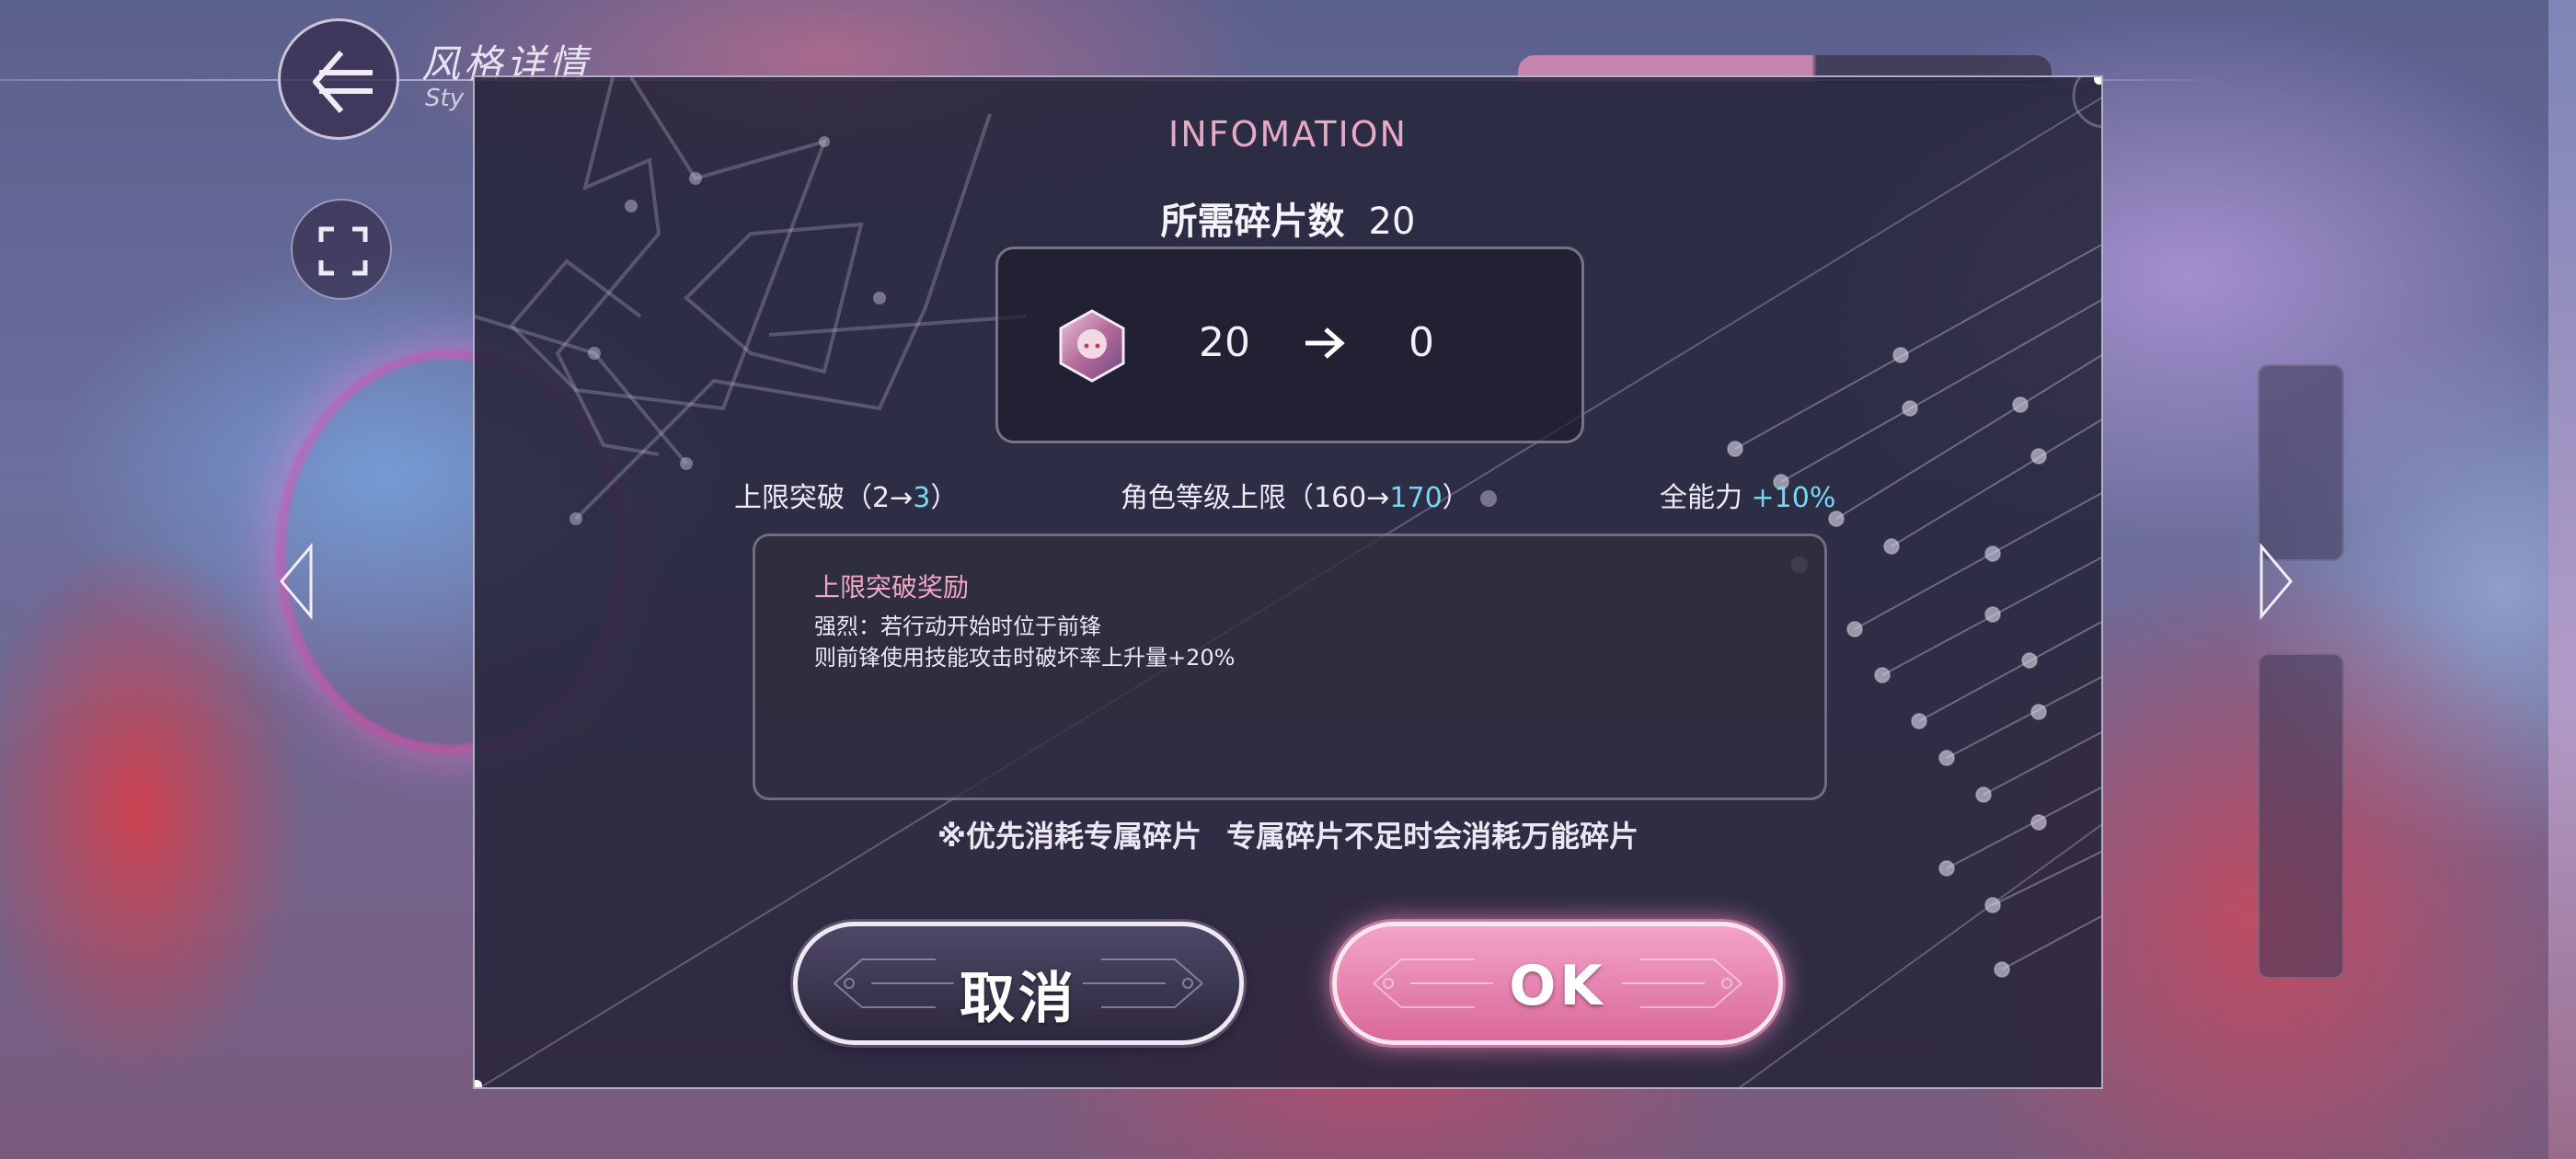 This screenshot has height=1159, width=2576. Describe the element at coordinates (1018, 999) in the screenshot. I see `cancel-button-label: 取消` at that location.